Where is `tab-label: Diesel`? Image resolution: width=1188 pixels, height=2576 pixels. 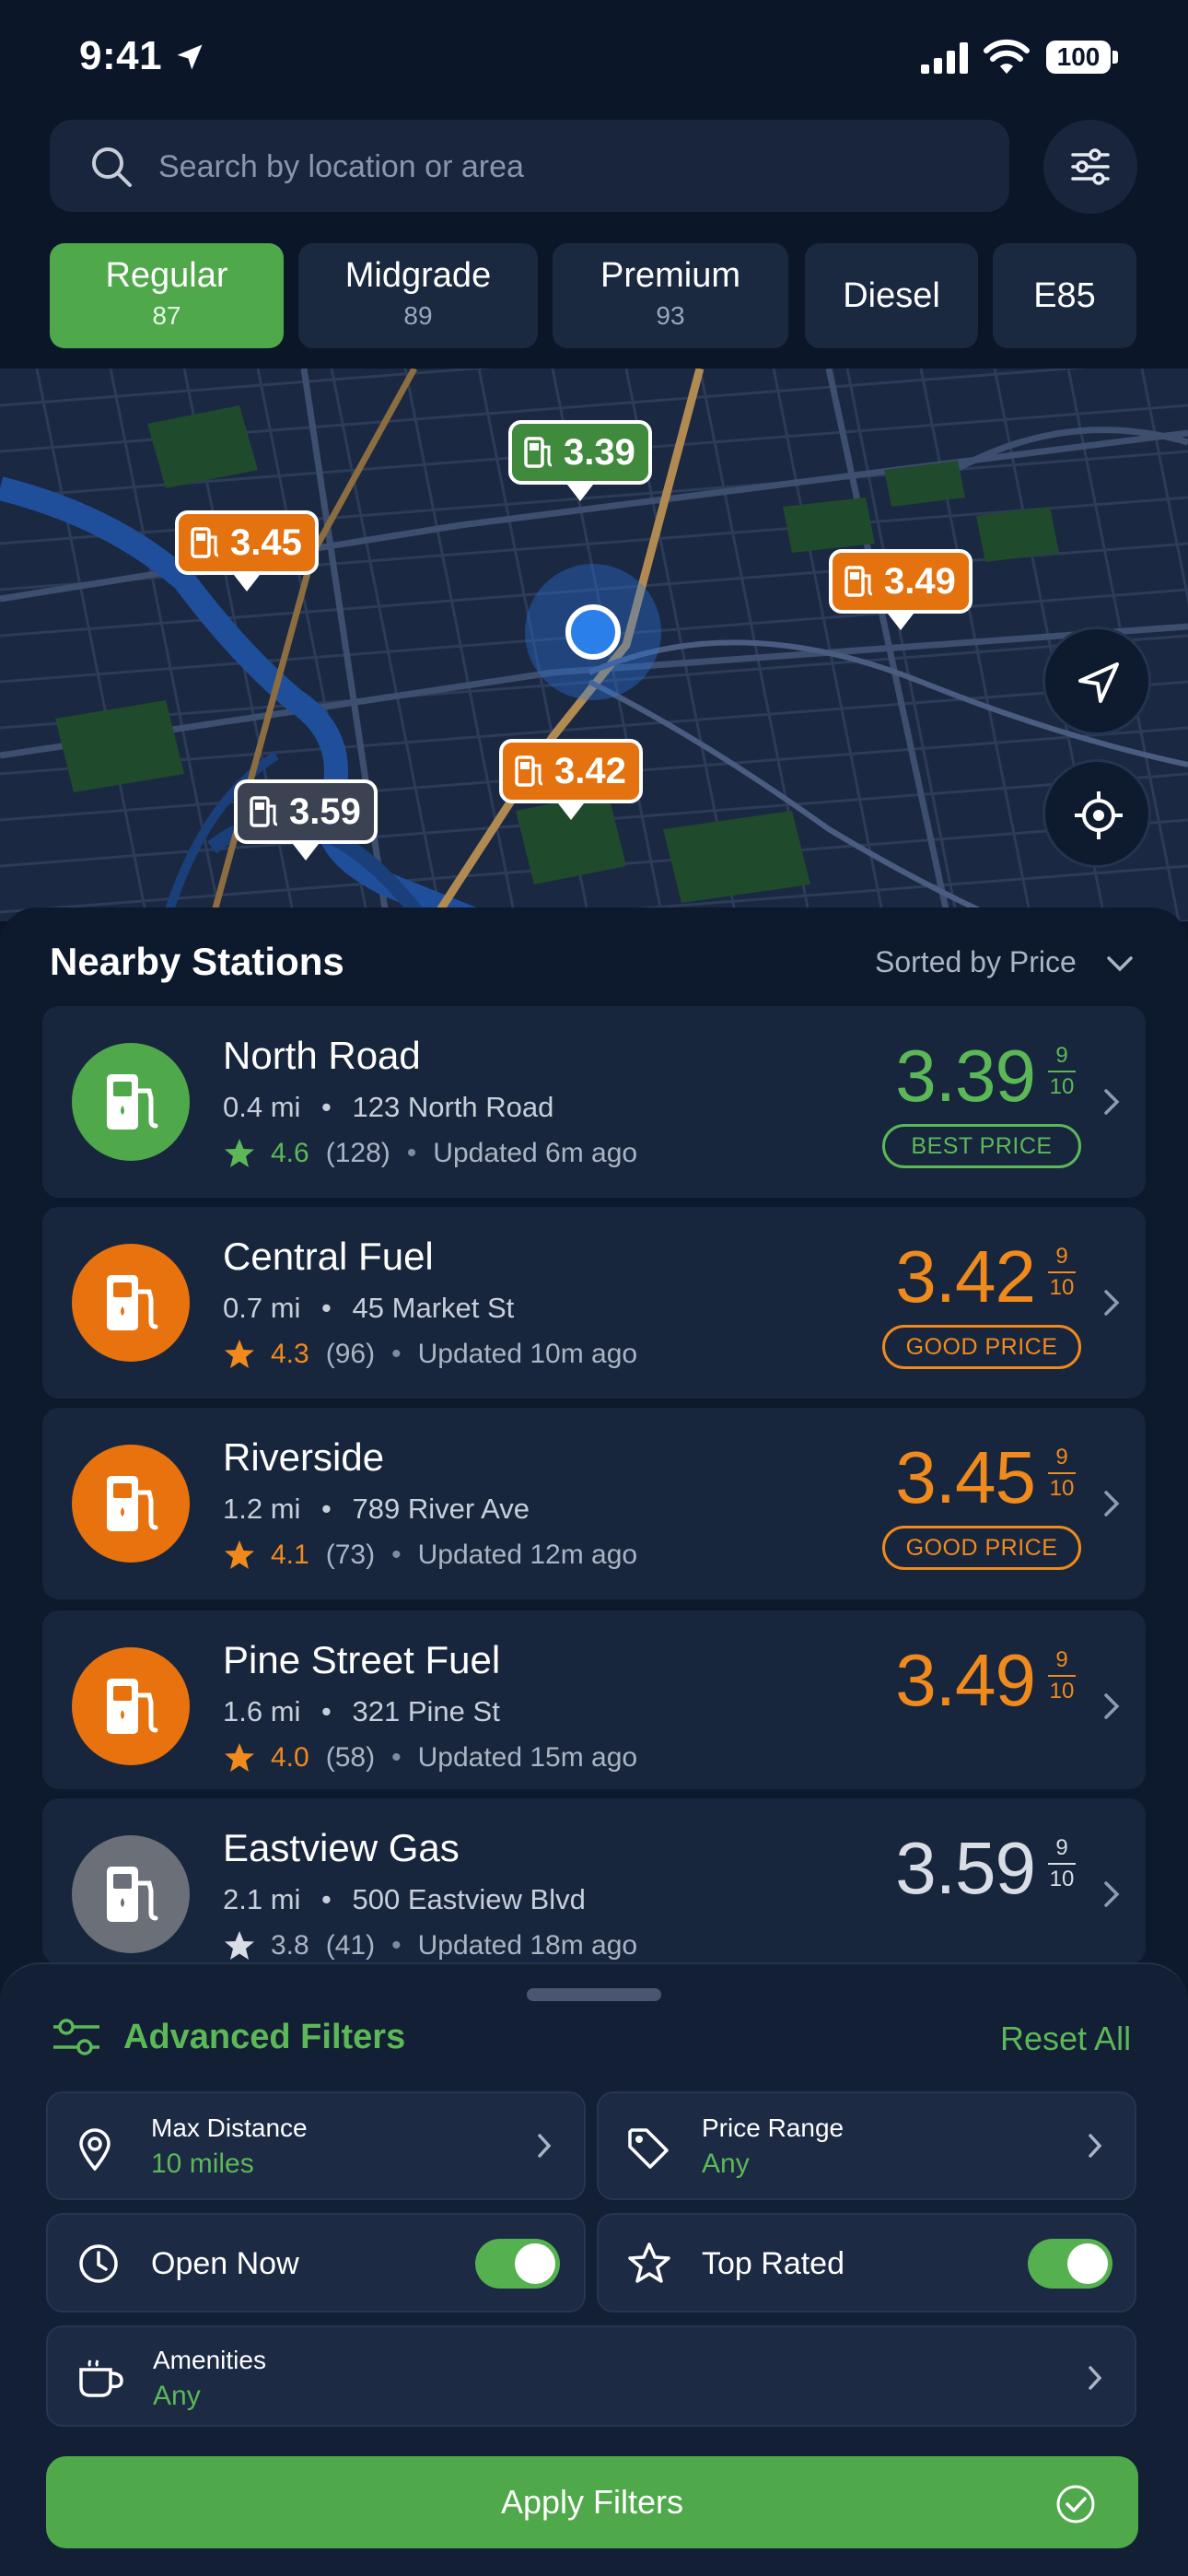
tab-label: Diesel is located at coordinates (891, 295).